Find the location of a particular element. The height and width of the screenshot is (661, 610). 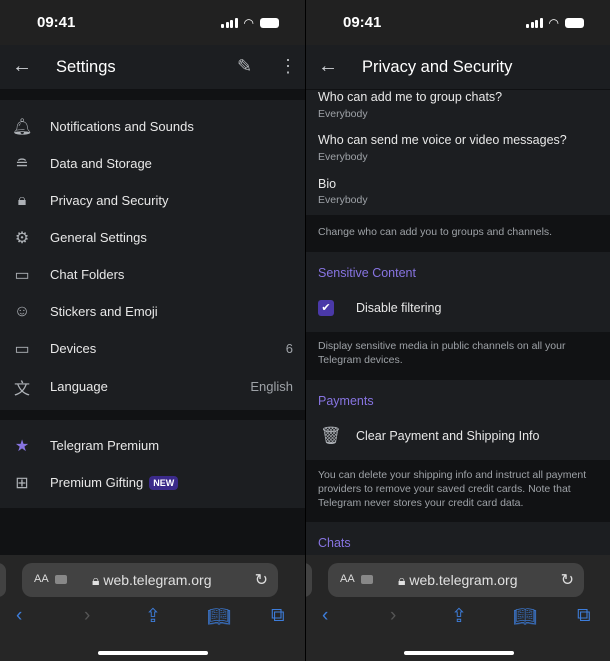

menu-item-devices: ▭ Devices 6 is located at coordinates (152, 348).